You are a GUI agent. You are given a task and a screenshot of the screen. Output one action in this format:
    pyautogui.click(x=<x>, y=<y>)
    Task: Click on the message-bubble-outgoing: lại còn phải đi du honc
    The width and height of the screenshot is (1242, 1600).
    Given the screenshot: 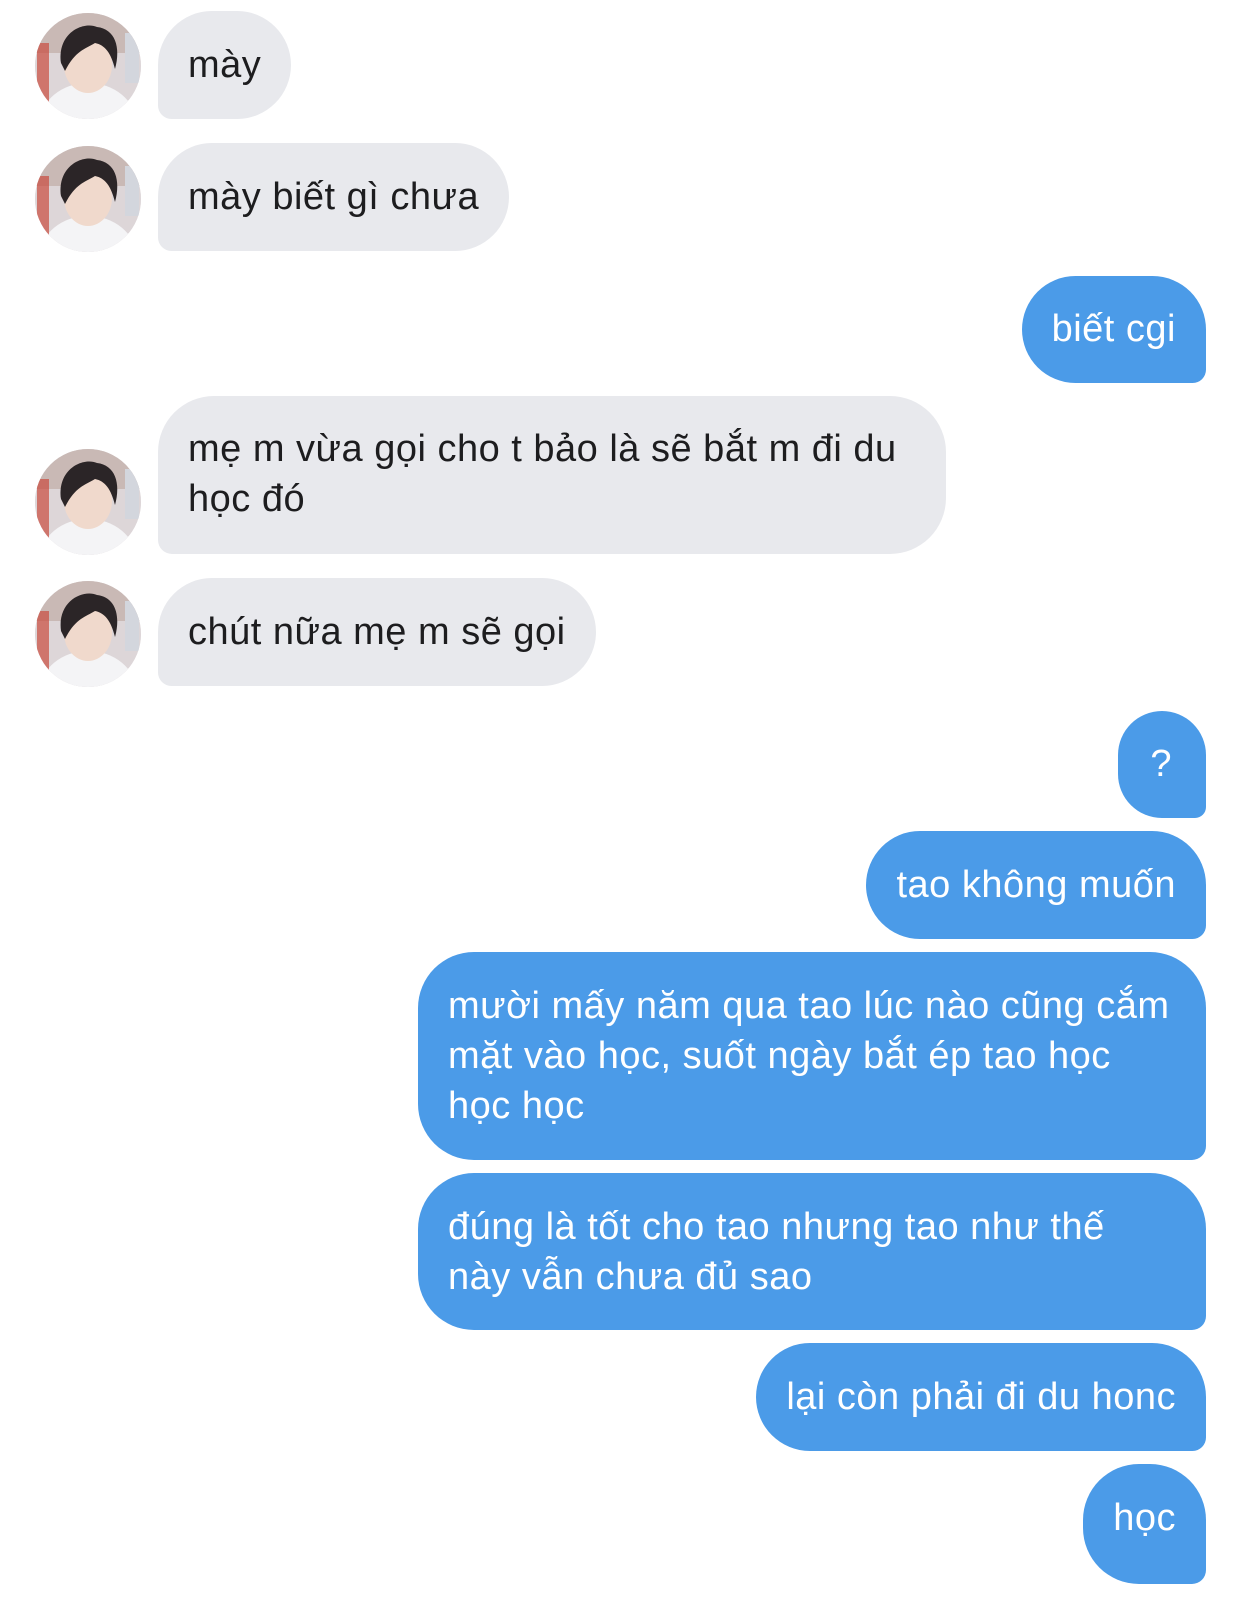 What is the action you would take?
    pyautogui.click(x=981, y=1397)
    